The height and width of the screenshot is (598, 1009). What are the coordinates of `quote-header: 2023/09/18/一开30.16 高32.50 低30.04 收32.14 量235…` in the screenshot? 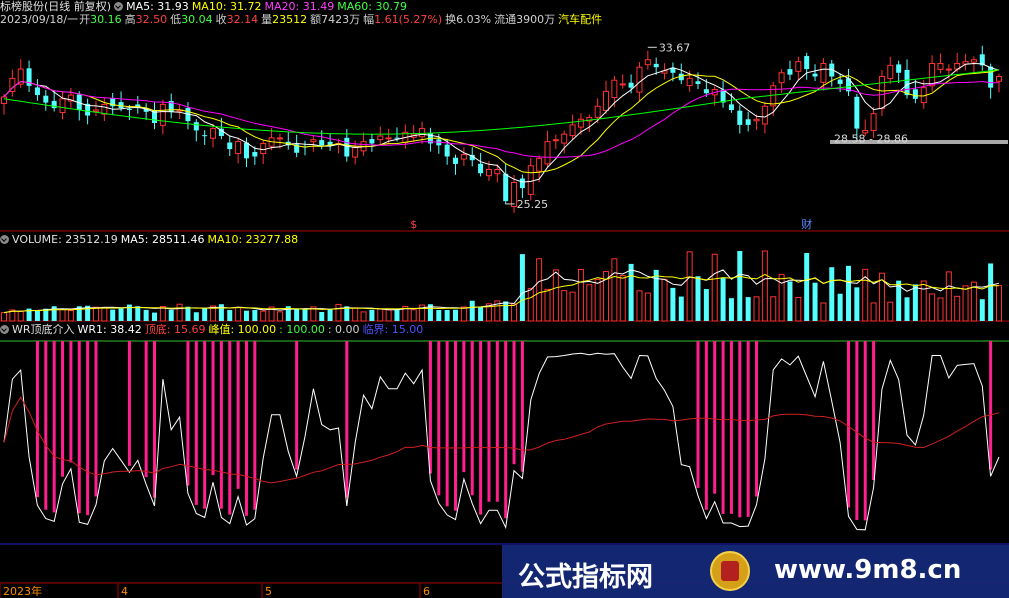 It's located at (302, 20).